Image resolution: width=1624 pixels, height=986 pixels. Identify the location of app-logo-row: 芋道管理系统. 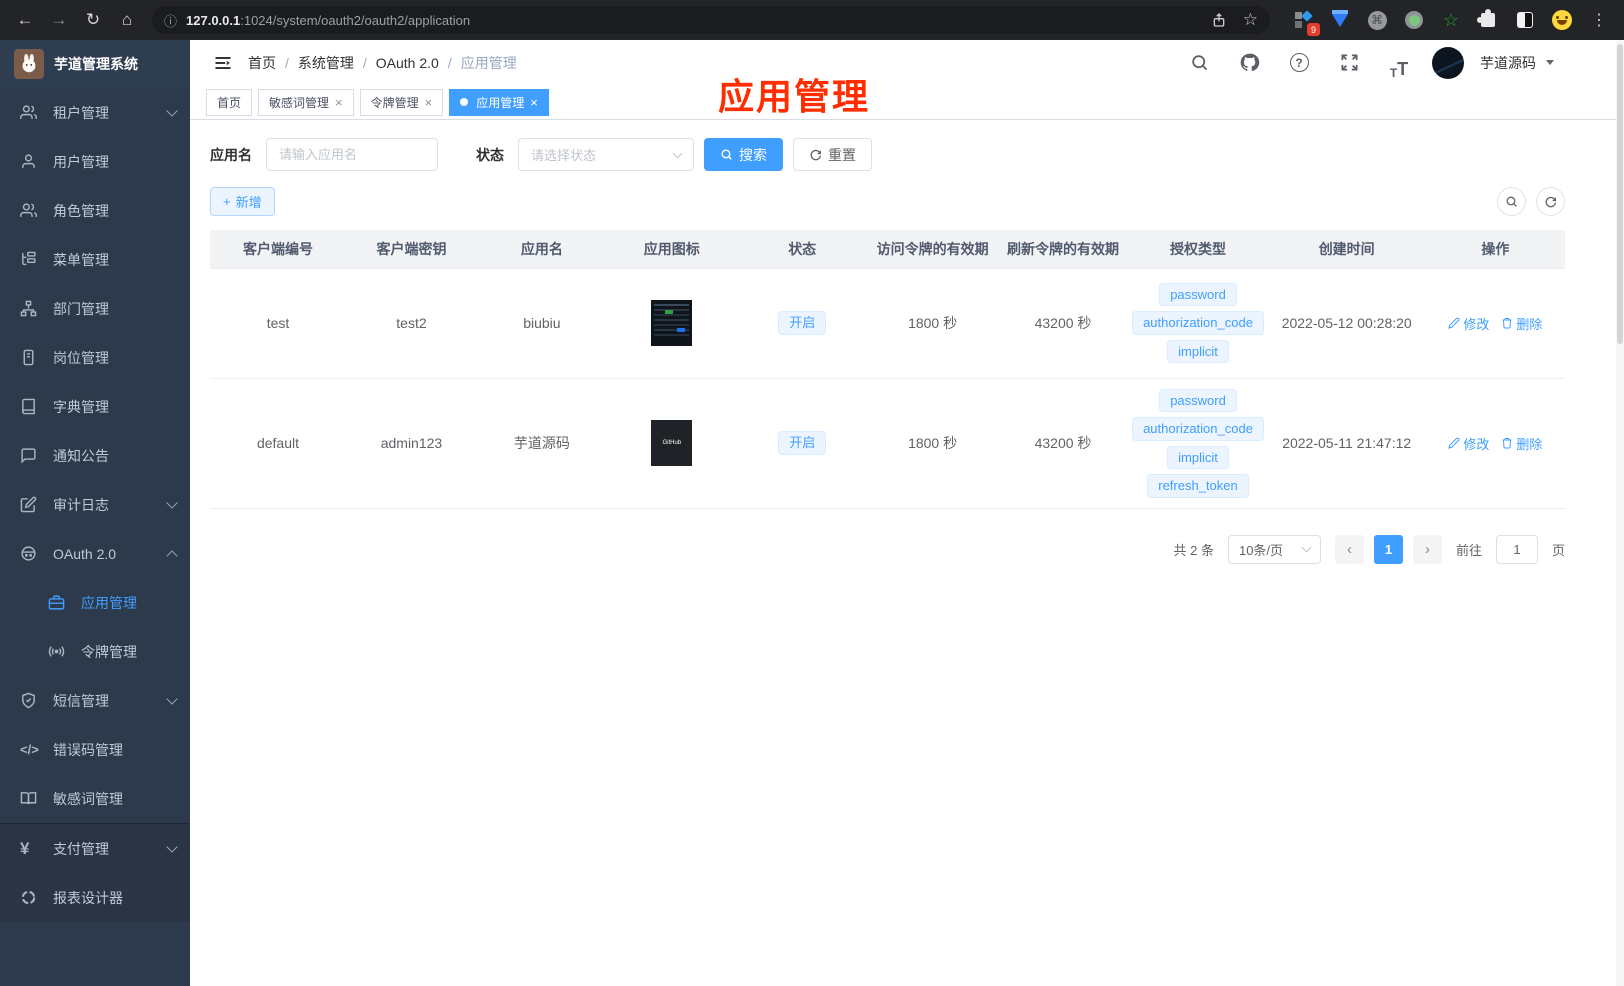
(95, 64).